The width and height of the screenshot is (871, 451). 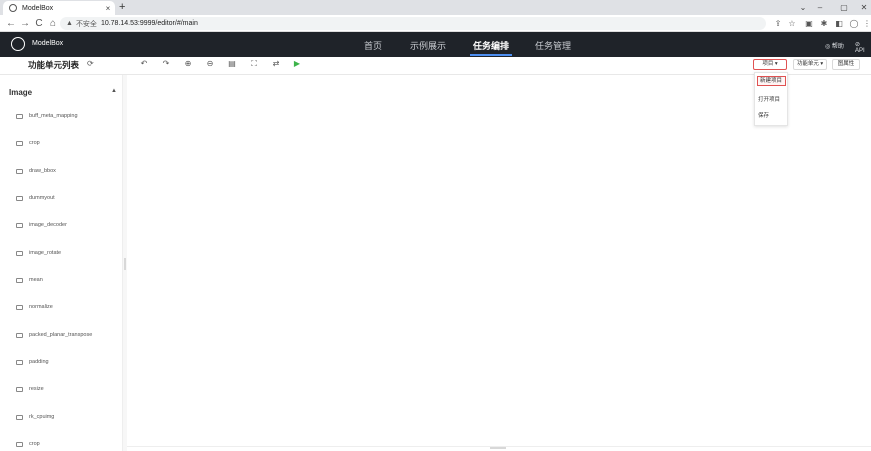 What do you see at coordinates (834, 45) in the screenshot?
I see `help-link: ◎ 帮助` at bounding box center [834, 45].